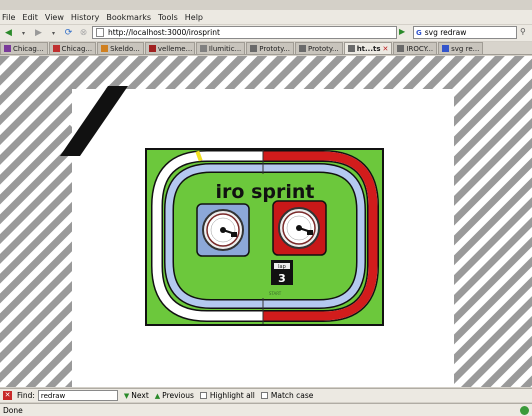 Image resolution: width=532 pixels, height=416 pixels. I want to click on page-icon, so click(100, 32).